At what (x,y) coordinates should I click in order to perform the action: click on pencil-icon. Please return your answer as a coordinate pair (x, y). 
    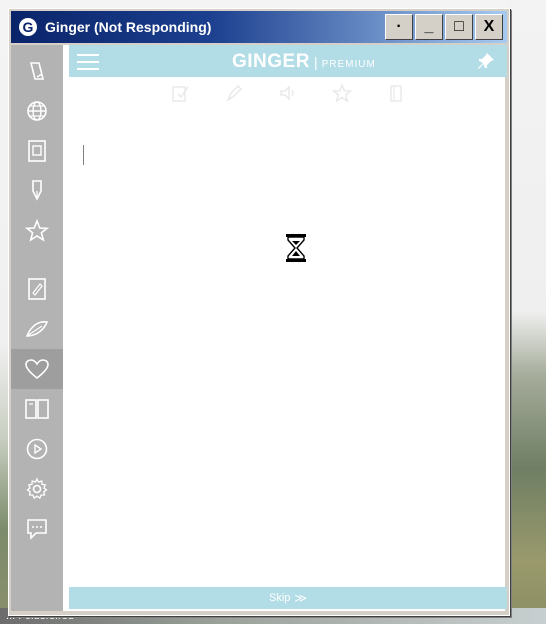
    Looking at the image, I should click on (37, 71).